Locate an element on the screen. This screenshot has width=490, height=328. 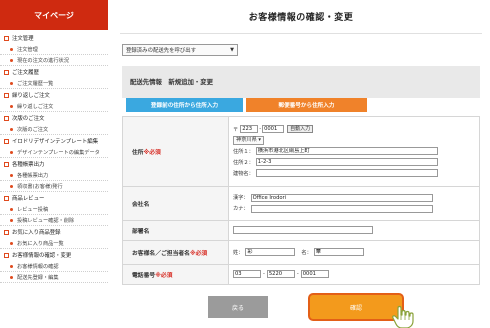
saved-address-select: 登録済みの配送先を呼び出す ▼ is located at coordinates (180, 50).